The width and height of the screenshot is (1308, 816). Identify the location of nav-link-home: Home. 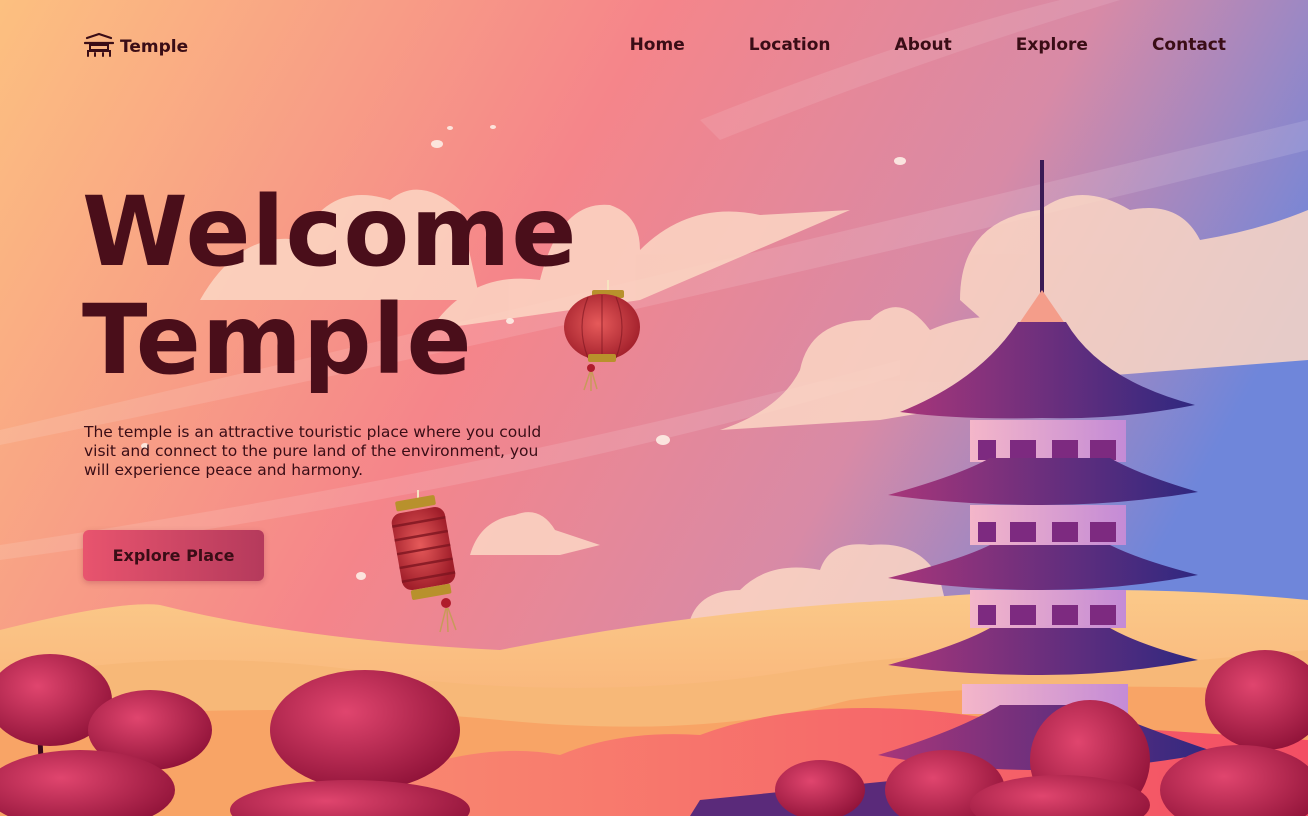
(657, 45).